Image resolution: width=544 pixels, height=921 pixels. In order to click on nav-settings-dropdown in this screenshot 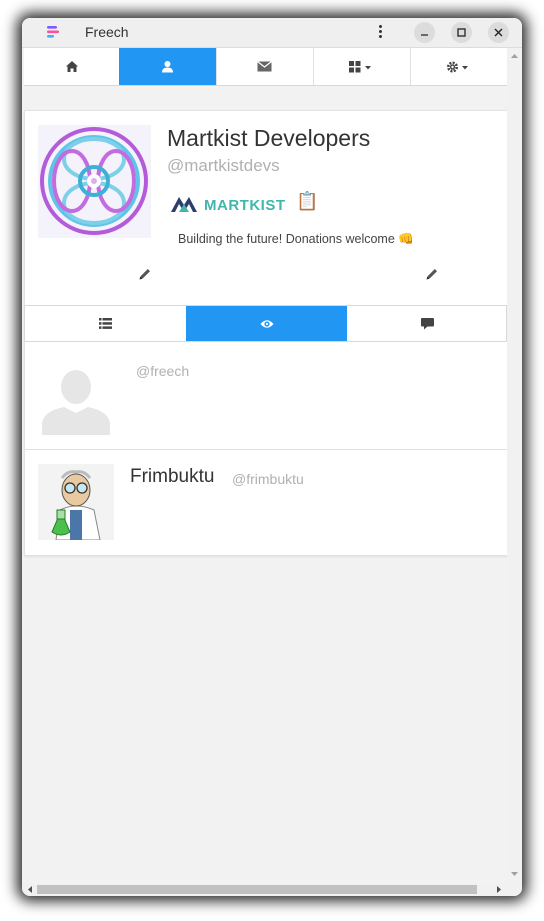, I will do `click(458, 66)`.